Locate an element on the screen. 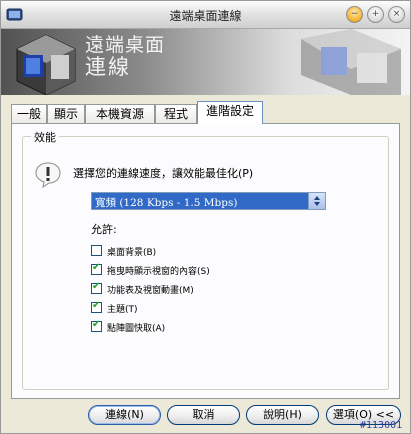 This screenshot has width=411, height=434. show-window-contents-checkbox is located at coordinates (96, 268).